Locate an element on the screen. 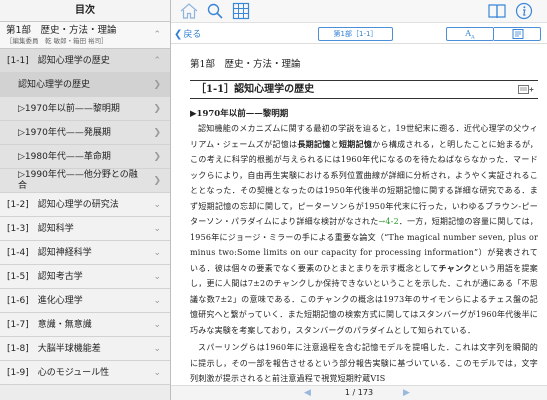 The image size is (547, 400). toc-item-label: [1-3] 認知科学 is located at coordinates (40, 229).